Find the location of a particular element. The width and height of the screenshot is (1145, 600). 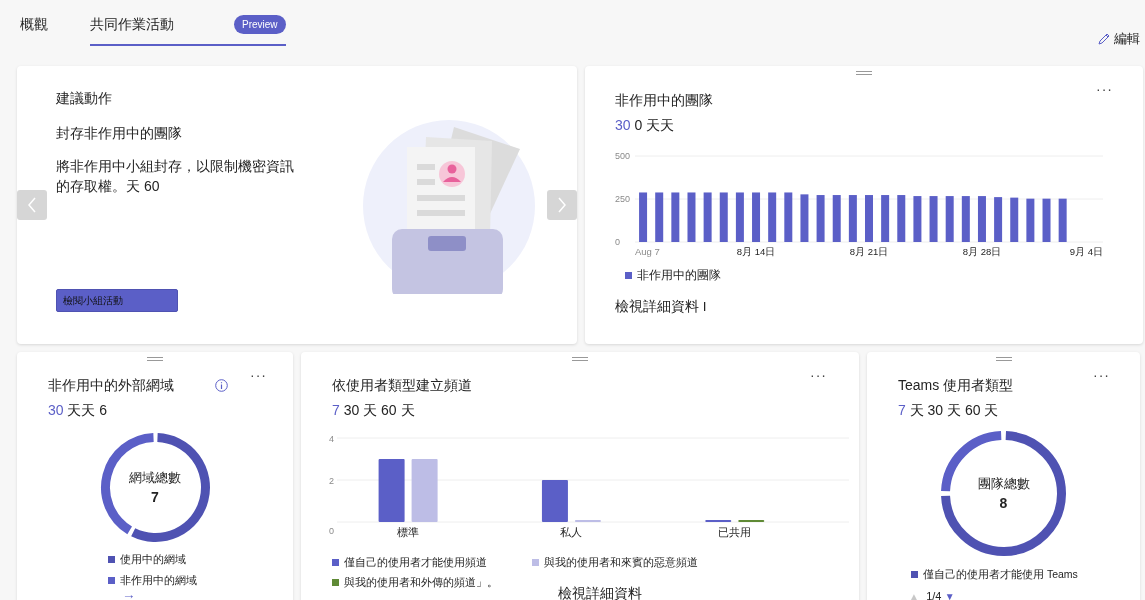

legend-label: 非作用中的團隊 is located at coordinates (679, 275).